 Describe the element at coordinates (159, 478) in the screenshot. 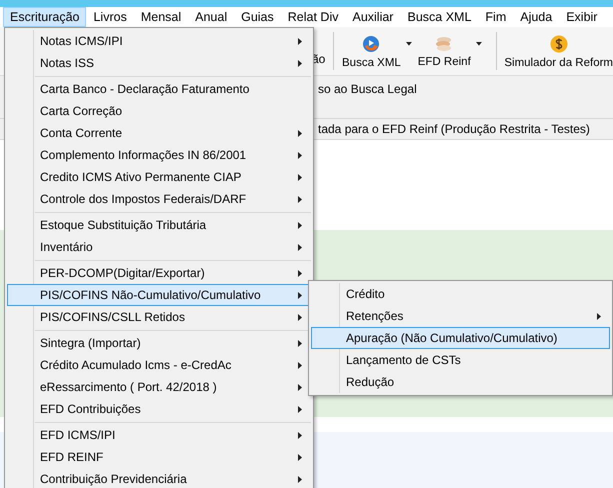

I see `menu-item: Contribuição Previdenciária` at that location.